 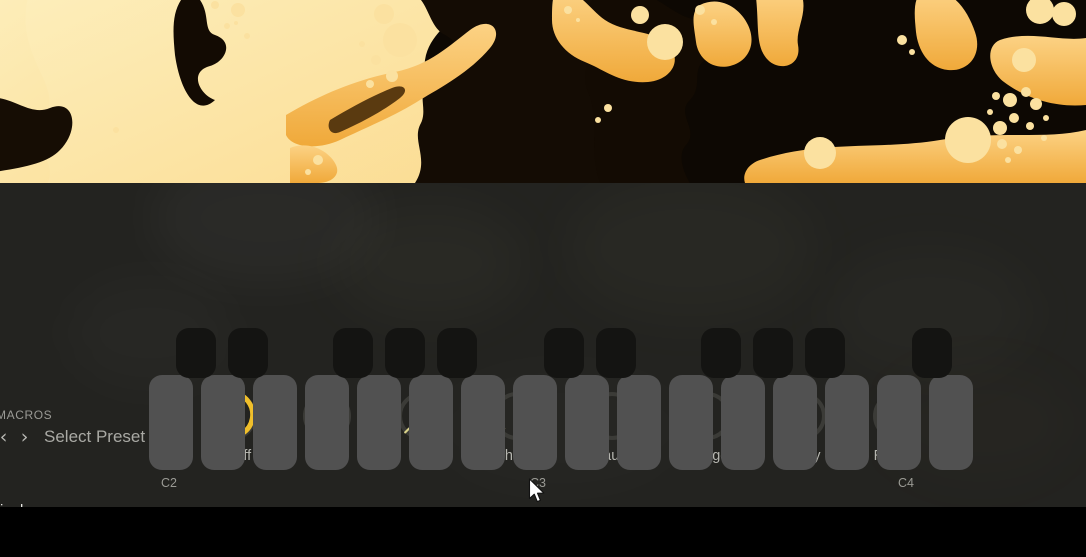 I want to click on bottom-bar, so click(x=543, y=532).